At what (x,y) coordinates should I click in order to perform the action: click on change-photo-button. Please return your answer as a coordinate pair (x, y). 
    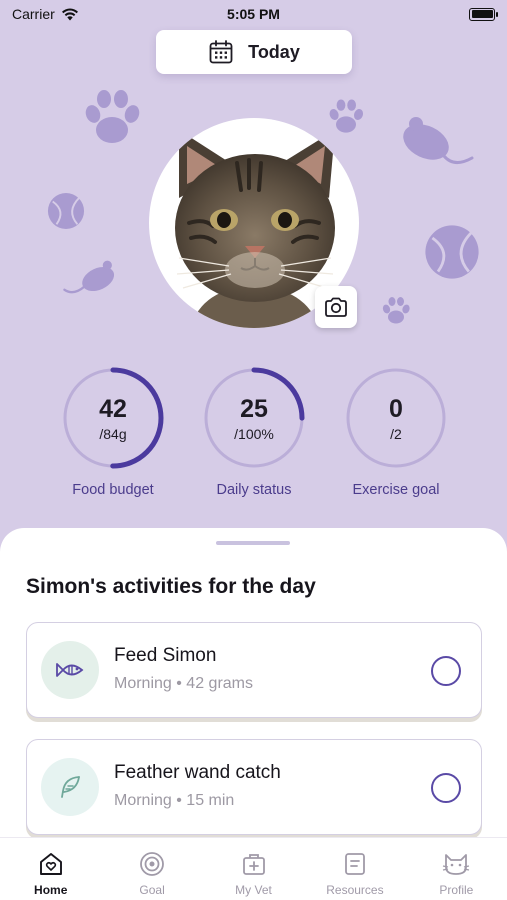
    Looking at the image, I should click on (336, 307).